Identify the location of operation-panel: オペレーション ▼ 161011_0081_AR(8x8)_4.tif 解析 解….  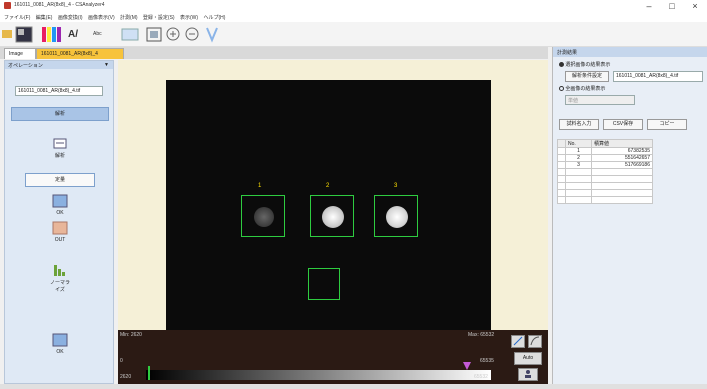
(59, 222).